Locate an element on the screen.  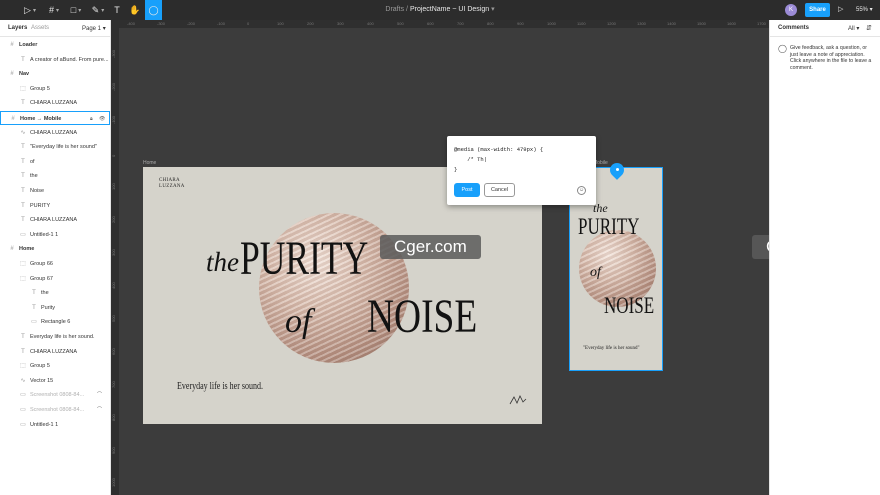
page-selector: Page 1 ▾ is located at coordinates (94, 28).